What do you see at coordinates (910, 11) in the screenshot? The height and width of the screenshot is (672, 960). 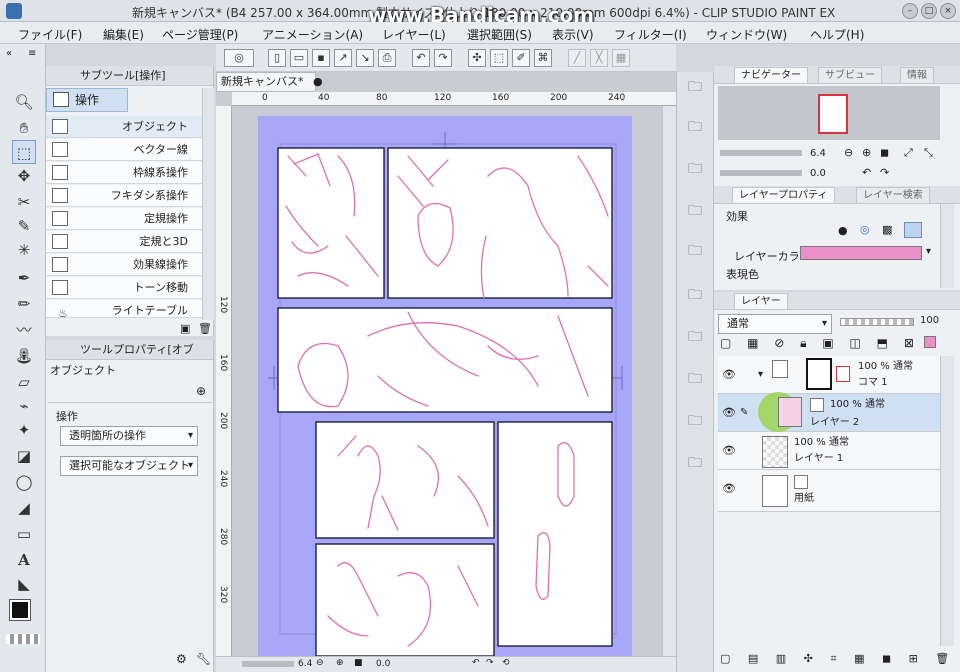 I see `minimize-button: –` at bounding box center [910, 11].